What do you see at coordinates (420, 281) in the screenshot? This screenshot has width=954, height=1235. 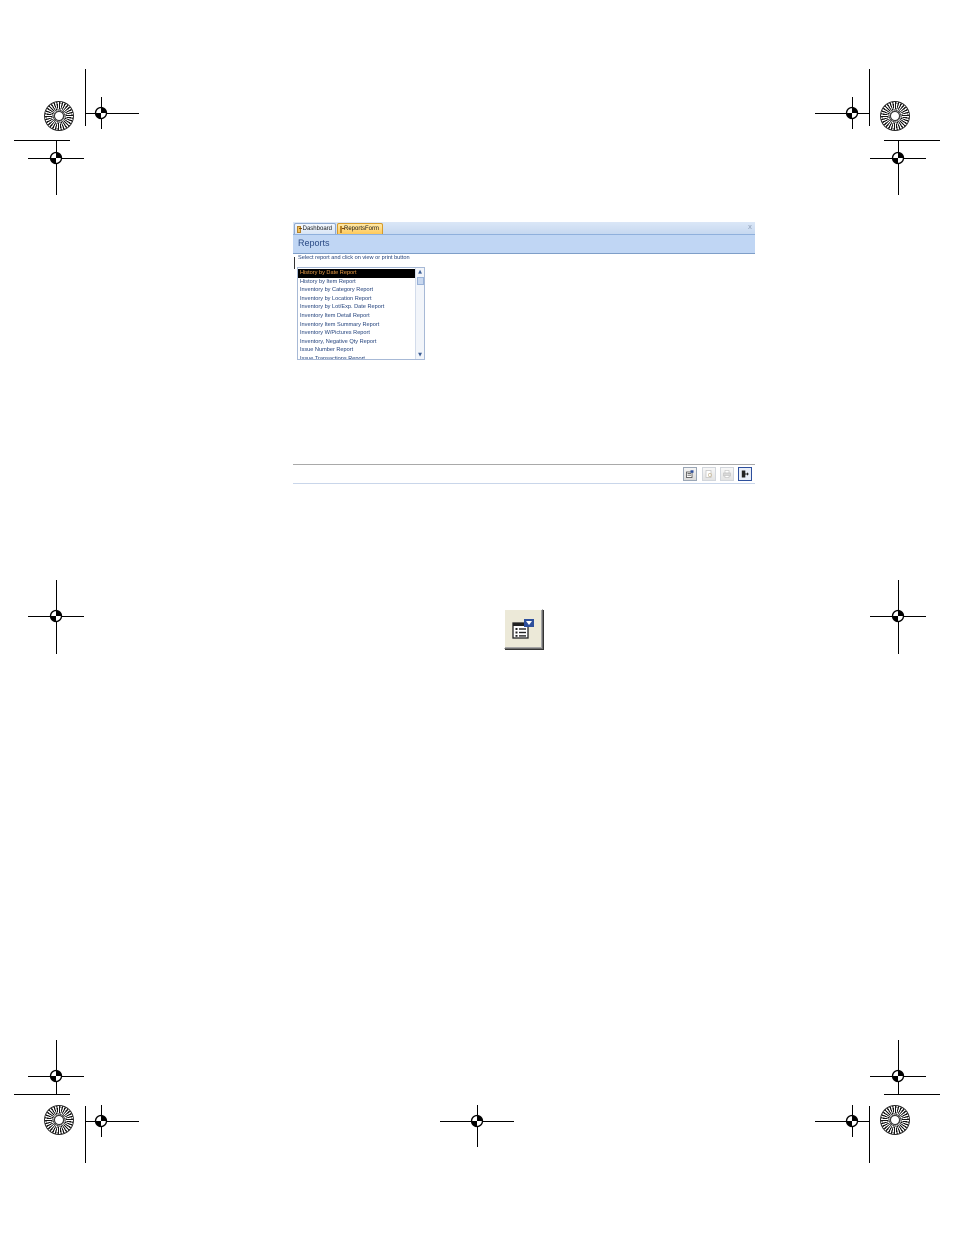 I see `scroll-thumb` at bounding box center [420, 281].